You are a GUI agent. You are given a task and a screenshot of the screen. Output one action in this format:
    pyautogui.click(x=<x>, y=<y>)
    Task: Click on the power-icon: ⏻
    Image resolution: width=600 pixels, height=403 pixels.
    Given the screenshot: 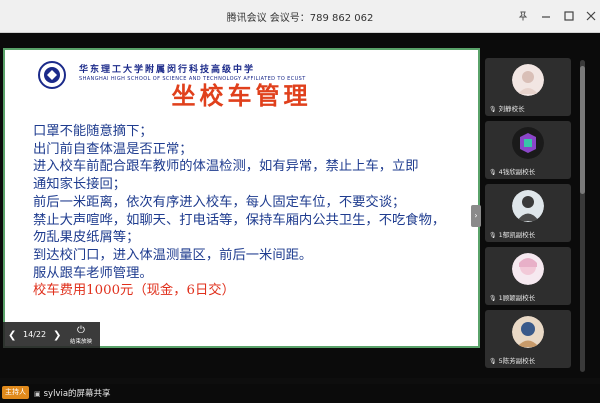 What is the action you would take?
    pyautogui.click(x=81, y=330)
    